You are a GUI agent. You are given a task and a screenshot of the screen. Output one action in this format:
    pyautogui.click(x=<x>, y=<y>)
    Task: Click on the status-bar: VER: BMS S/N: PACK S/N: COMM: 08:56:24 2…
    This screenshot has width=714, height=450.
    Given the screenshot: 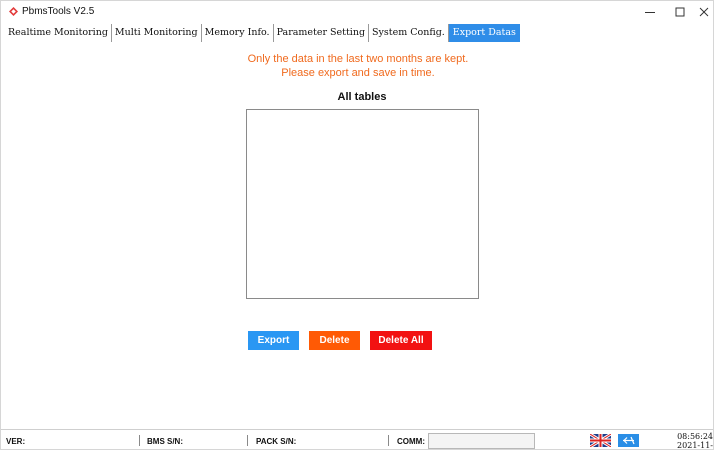 What is the action you would take?
    pyautogui.click(x=357, y=439)
    